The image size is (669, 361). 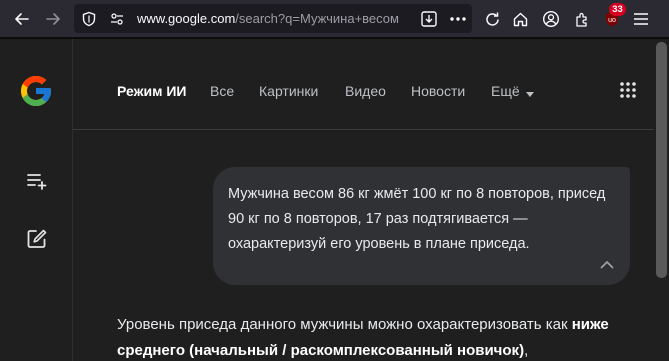 I want to click on tab-more: Ещё, so click(x=512, y=91).